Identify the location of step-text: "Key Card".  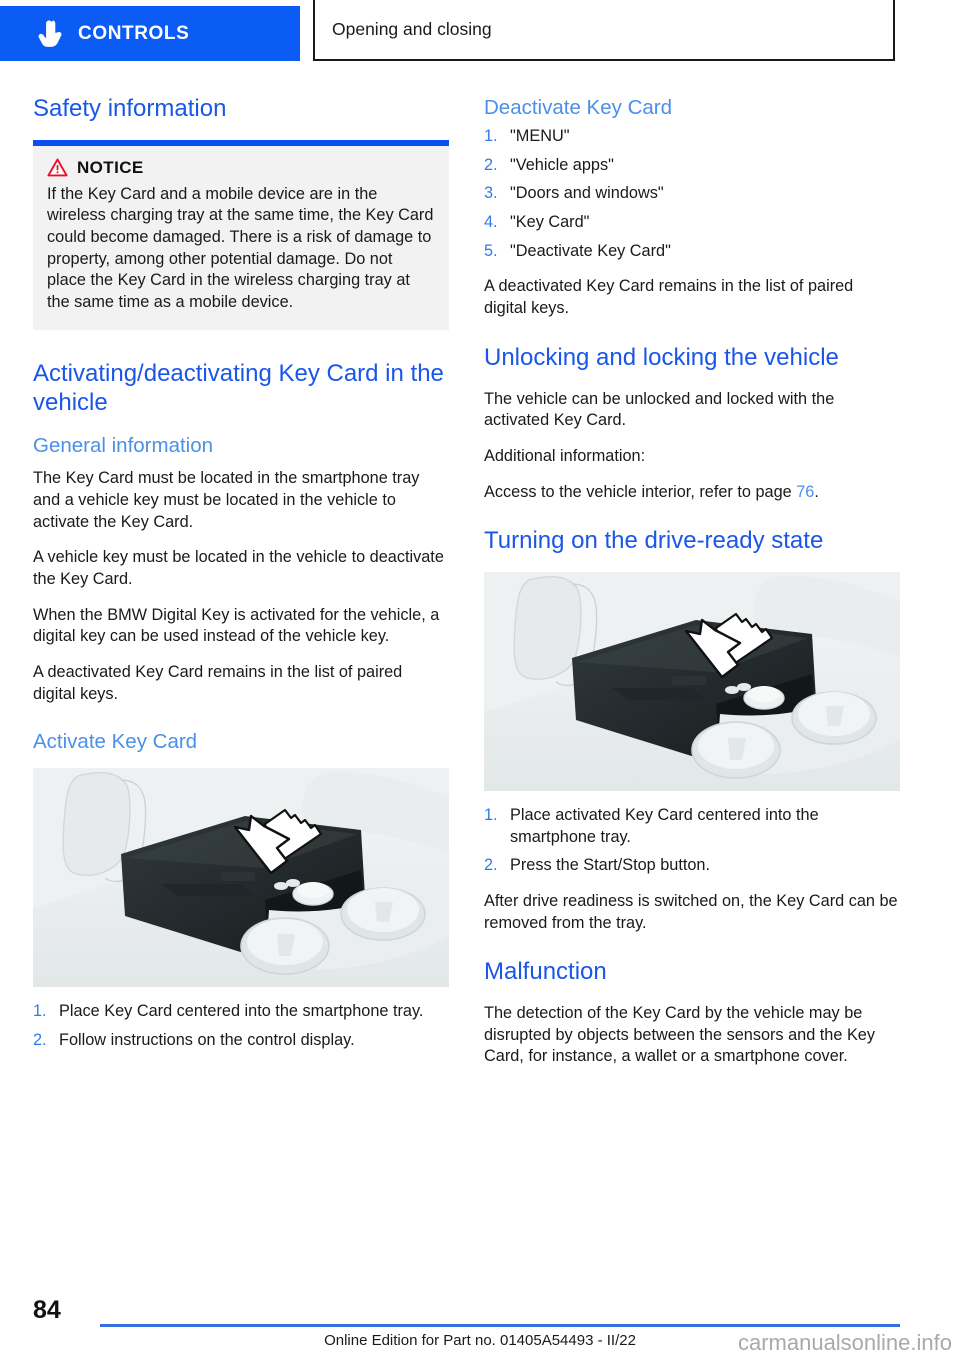
(550, 222).